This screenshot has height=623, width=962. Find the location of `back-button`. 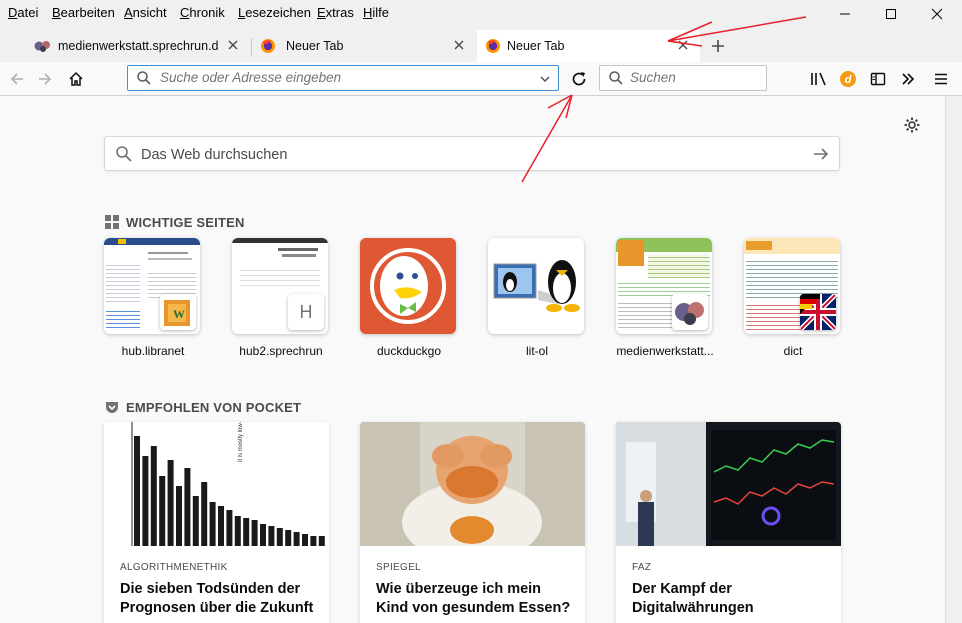

back-button is located at coordinates (17, 79).